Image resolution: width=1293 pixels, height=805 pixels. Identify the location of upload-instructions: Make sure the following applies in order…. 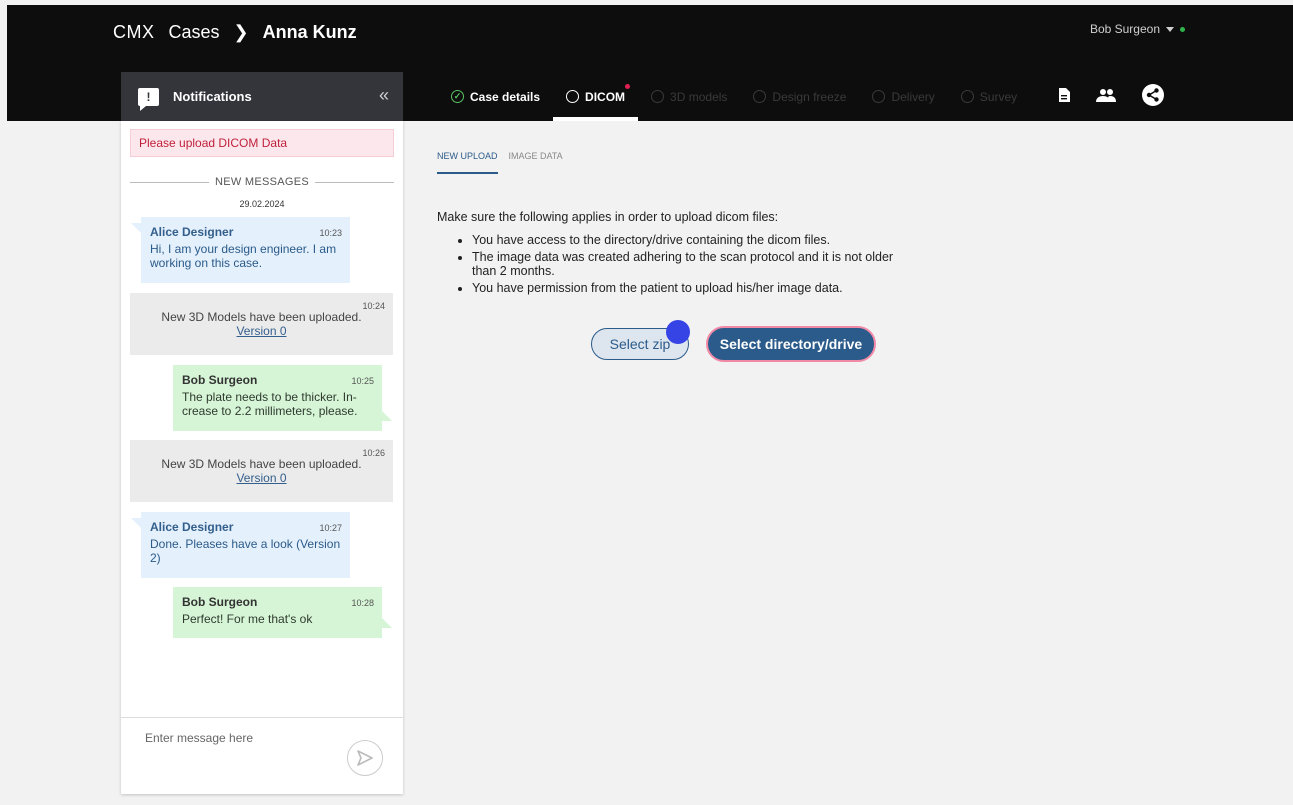
(667, 254).